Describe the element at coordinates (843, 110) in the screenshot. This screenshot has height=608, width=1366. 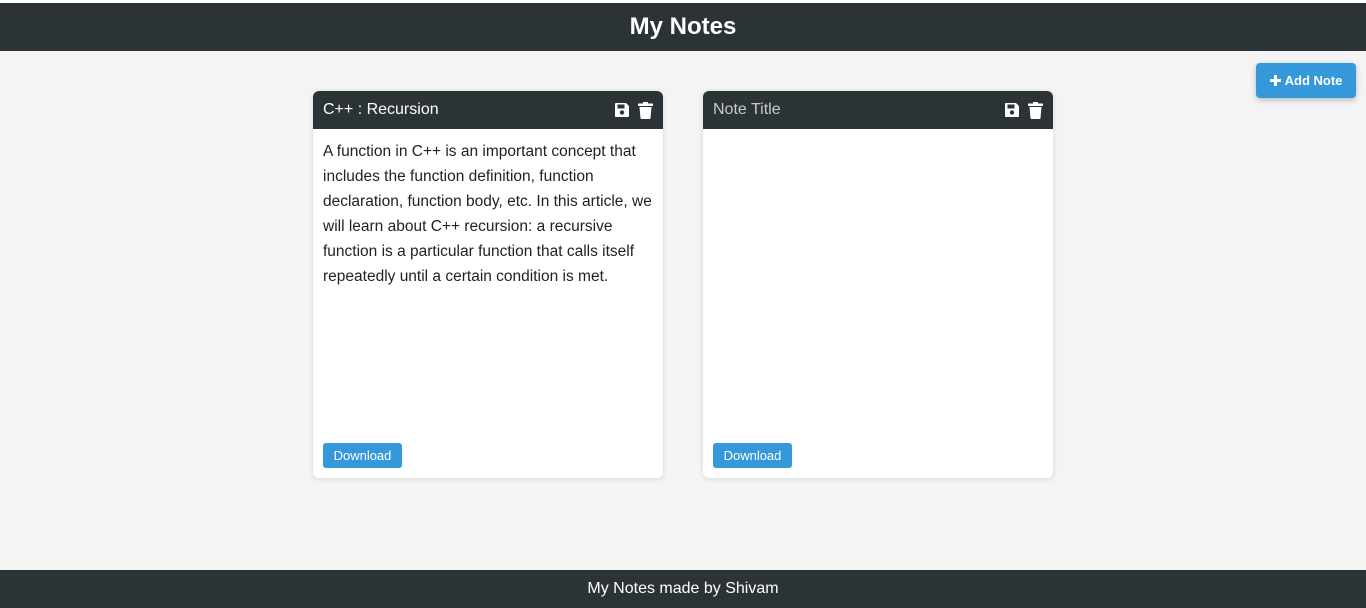
I see `note-title-input: Note Title` at that location.